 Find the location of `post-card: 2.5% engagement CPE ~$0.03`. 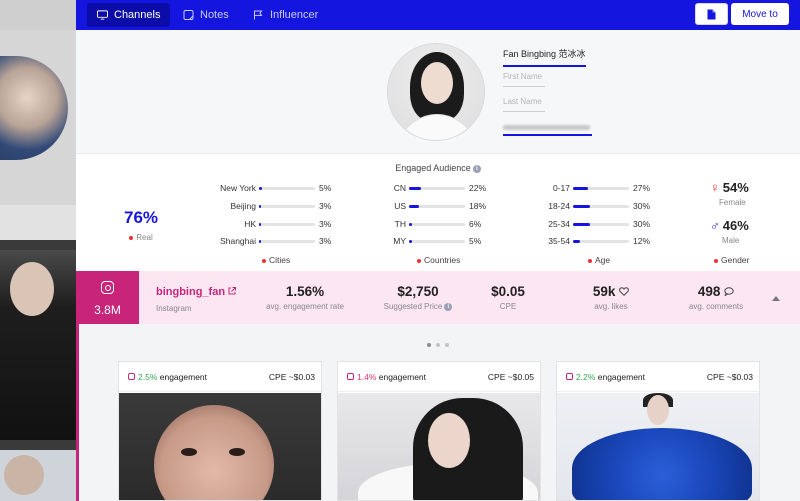

post-card: 2.5% engagement CPE ~$0.03 is located at coordinates (220, 431).